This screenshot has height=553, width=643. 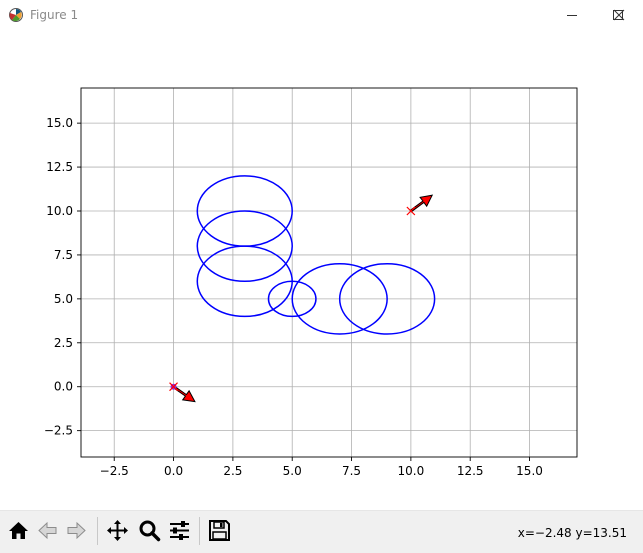 I want to click on magnifier-icon, so click(x=150, y=531).